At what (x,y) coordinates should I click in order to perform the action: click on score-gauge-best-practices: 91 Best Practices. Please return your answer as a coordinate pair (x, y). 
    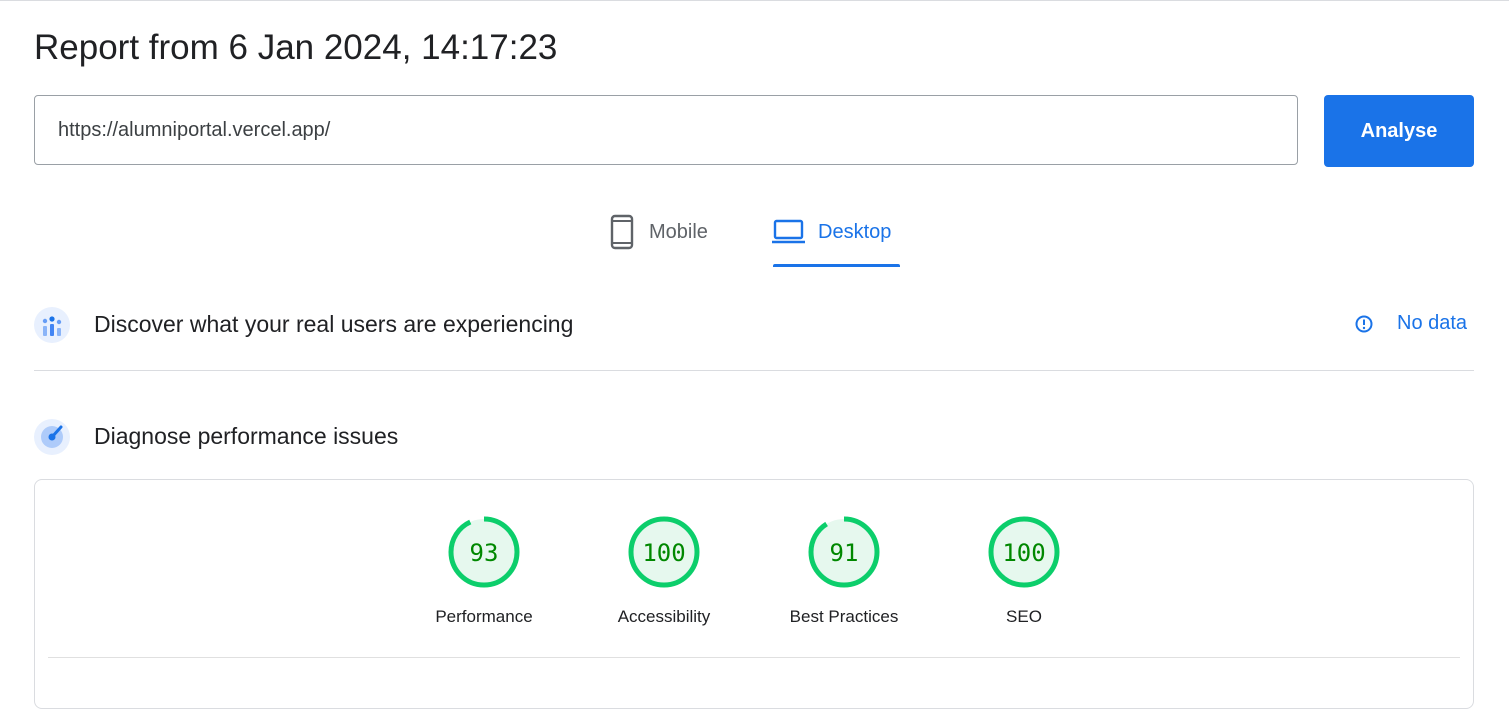
    Looking at the image, I should click on (844, 570).